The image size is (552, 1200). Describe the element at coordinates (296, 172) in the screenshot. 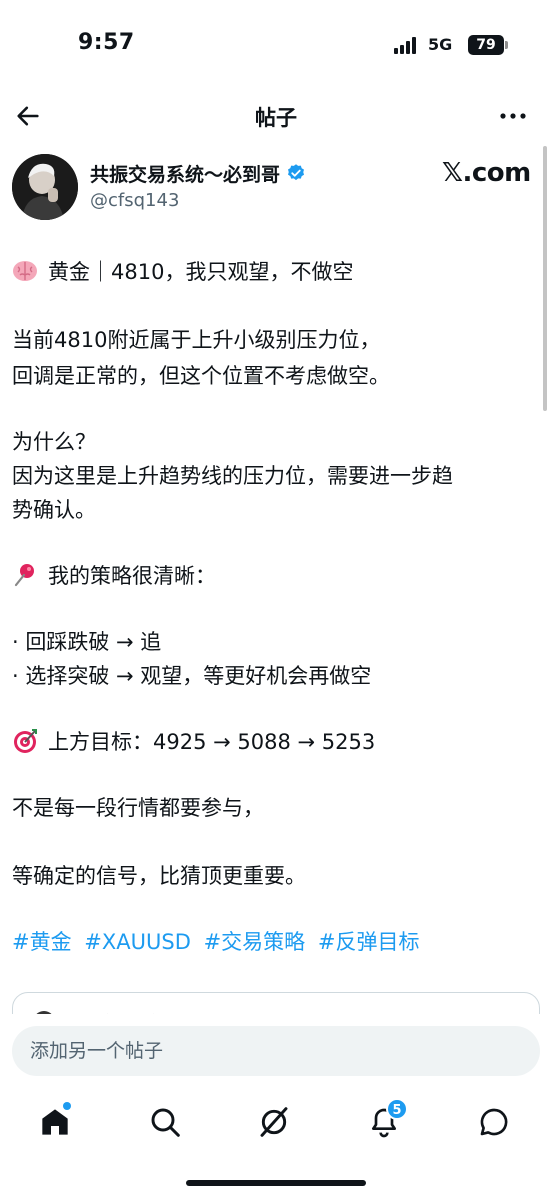

I see `verified-badge-icon` at that location.